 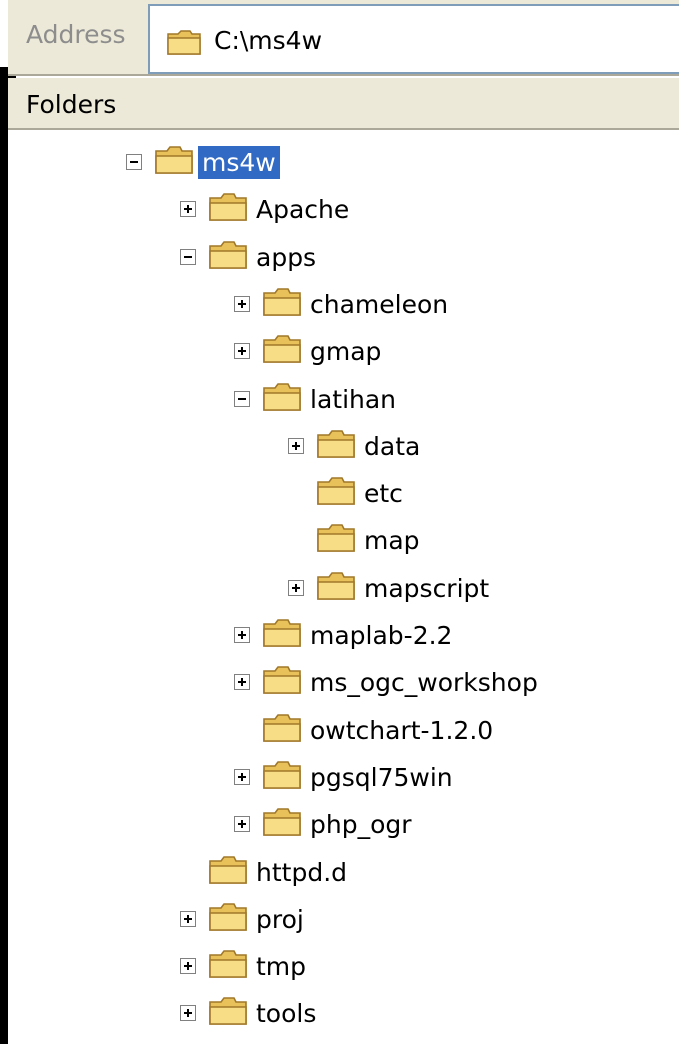 What do you see at coordinates (379, 304) in the screenshot?
I see `tree-node-label: chameleon` at bounding box center [379, 304].